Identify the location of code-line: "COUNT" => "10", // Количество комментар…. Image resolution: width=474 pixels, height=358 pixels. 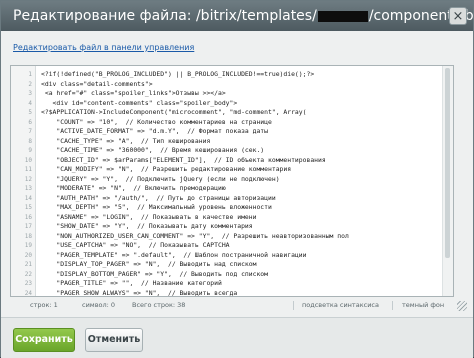
(244, 123).